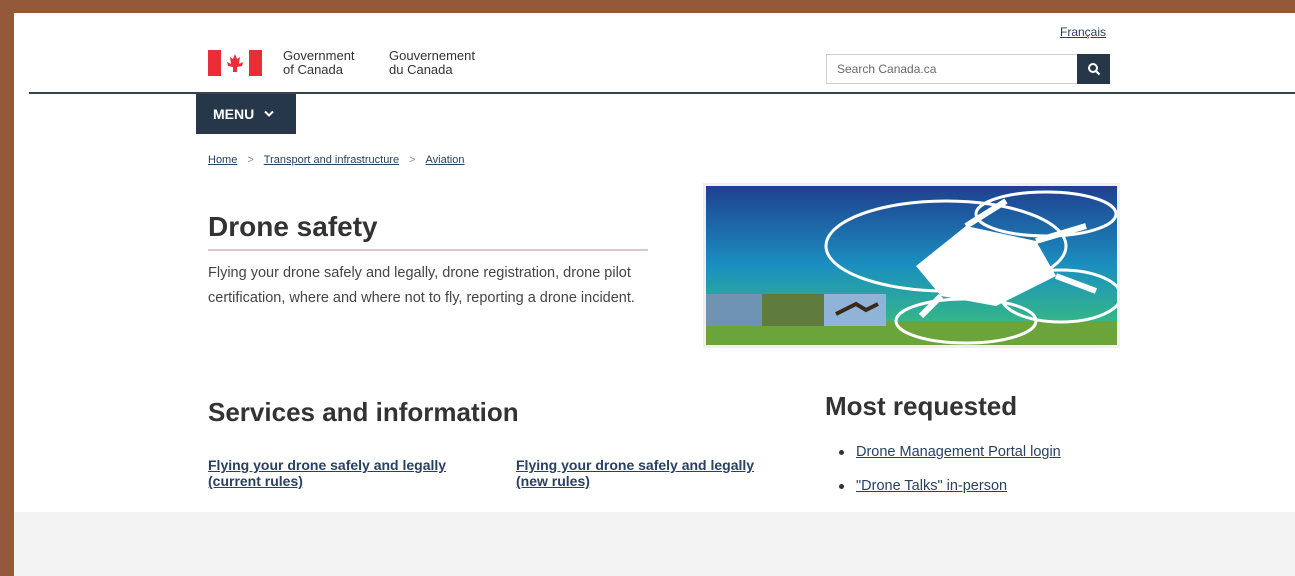 This screenshot has width=1295, height=576. I want to click on government-signature-en: Government of Canada, so click(319, 63).